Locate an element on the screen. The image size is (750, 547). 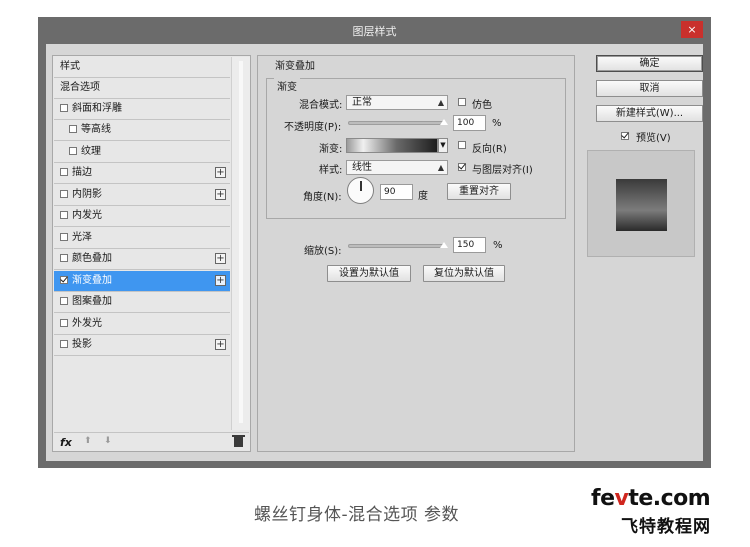
list-item-satin: 光泽 is located at coordinates (142, 238).